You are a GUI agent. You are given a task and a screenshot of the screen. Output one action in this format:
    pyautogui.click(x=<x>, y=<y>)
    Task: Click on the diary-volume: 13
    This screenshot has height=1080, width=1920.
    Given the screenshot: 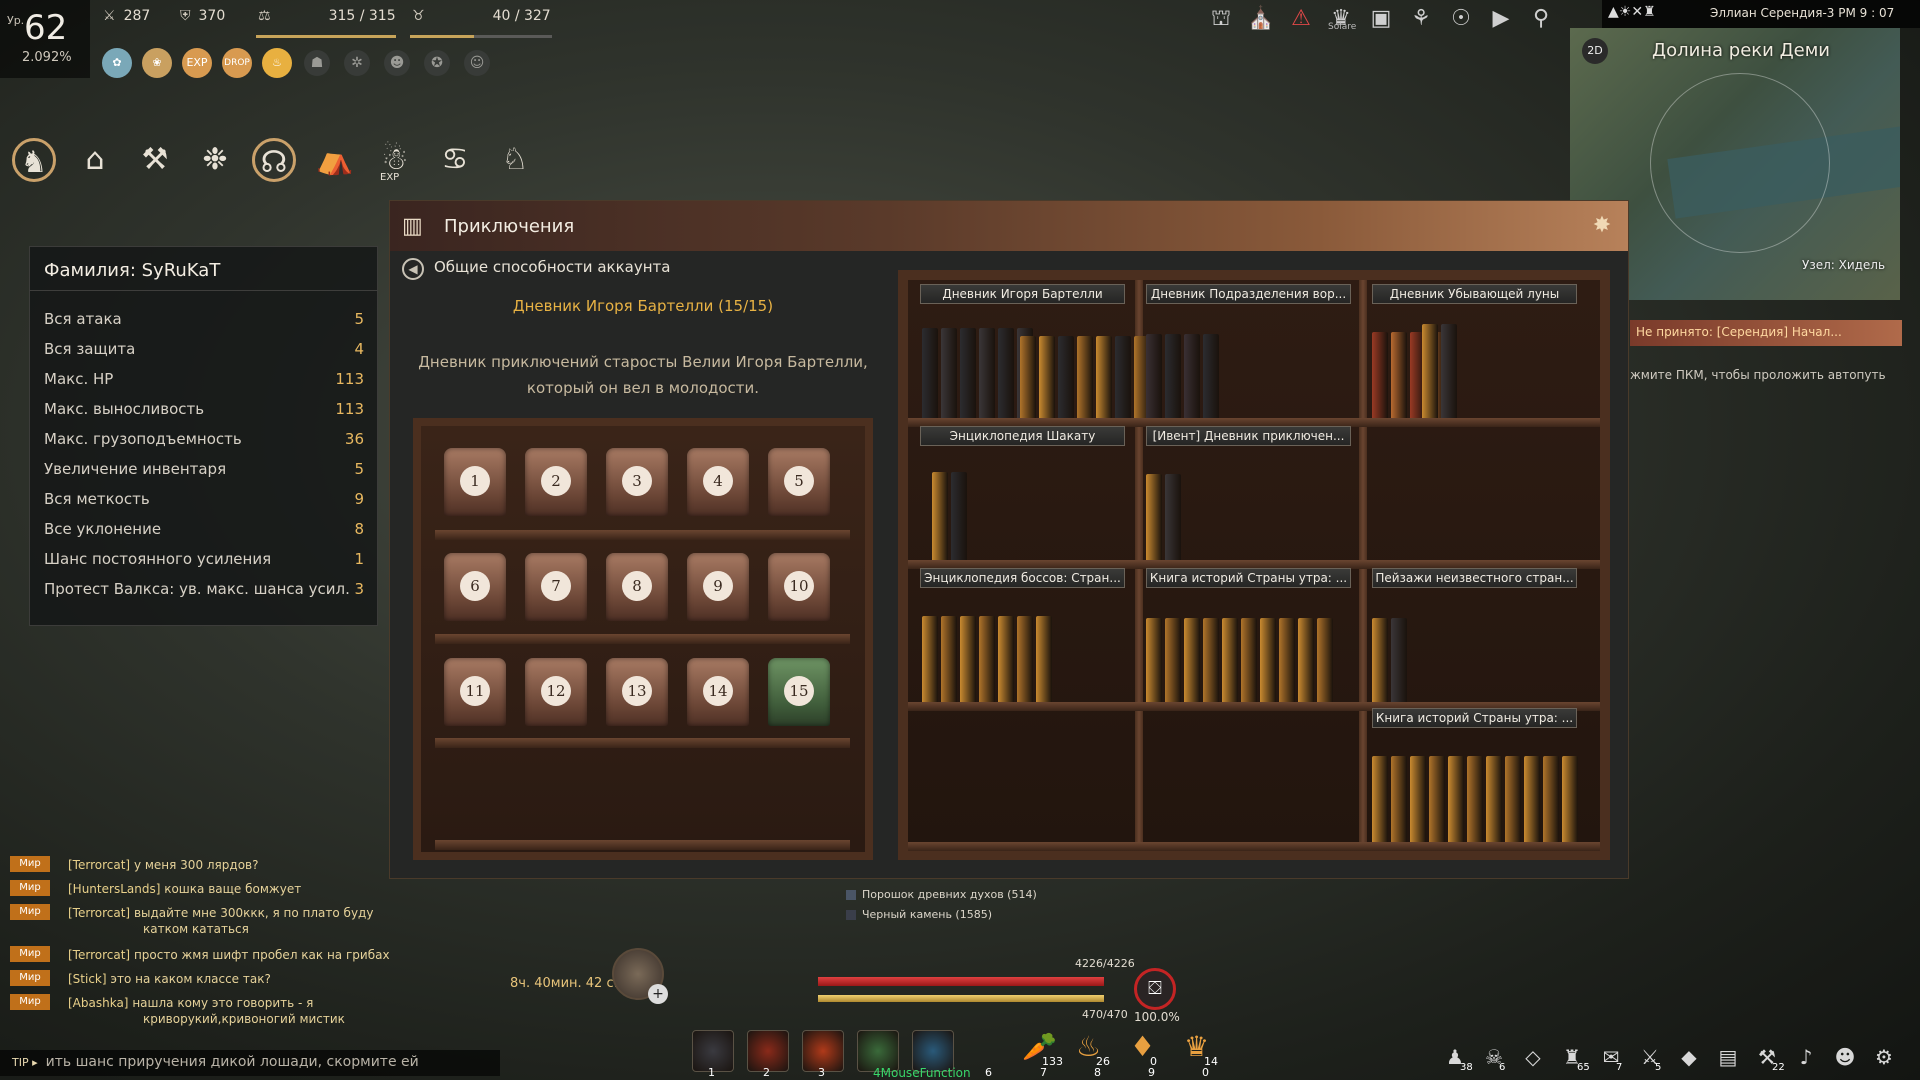 What is the action you would take?
    pyautogui.click(x=637, y=692)
    